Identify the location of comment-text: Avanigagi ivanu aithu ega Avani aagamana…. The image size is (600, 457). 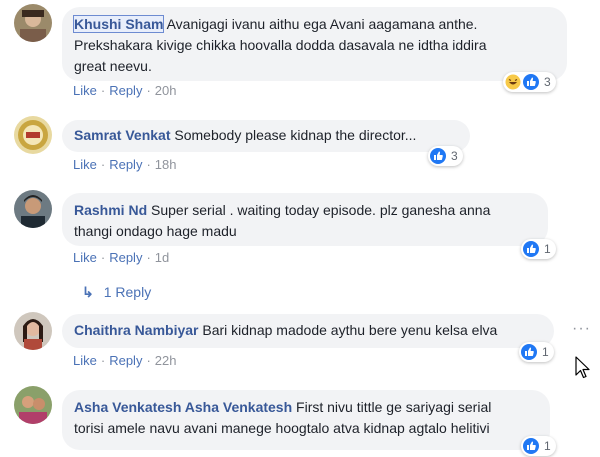
(322, 24).